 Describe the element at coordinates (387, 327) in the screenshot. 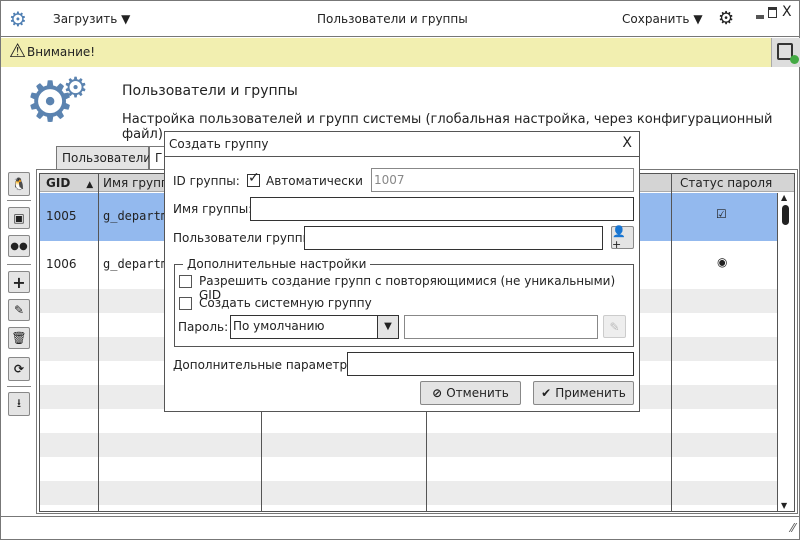

I see `chevron-down-icon: ▼` at that location.